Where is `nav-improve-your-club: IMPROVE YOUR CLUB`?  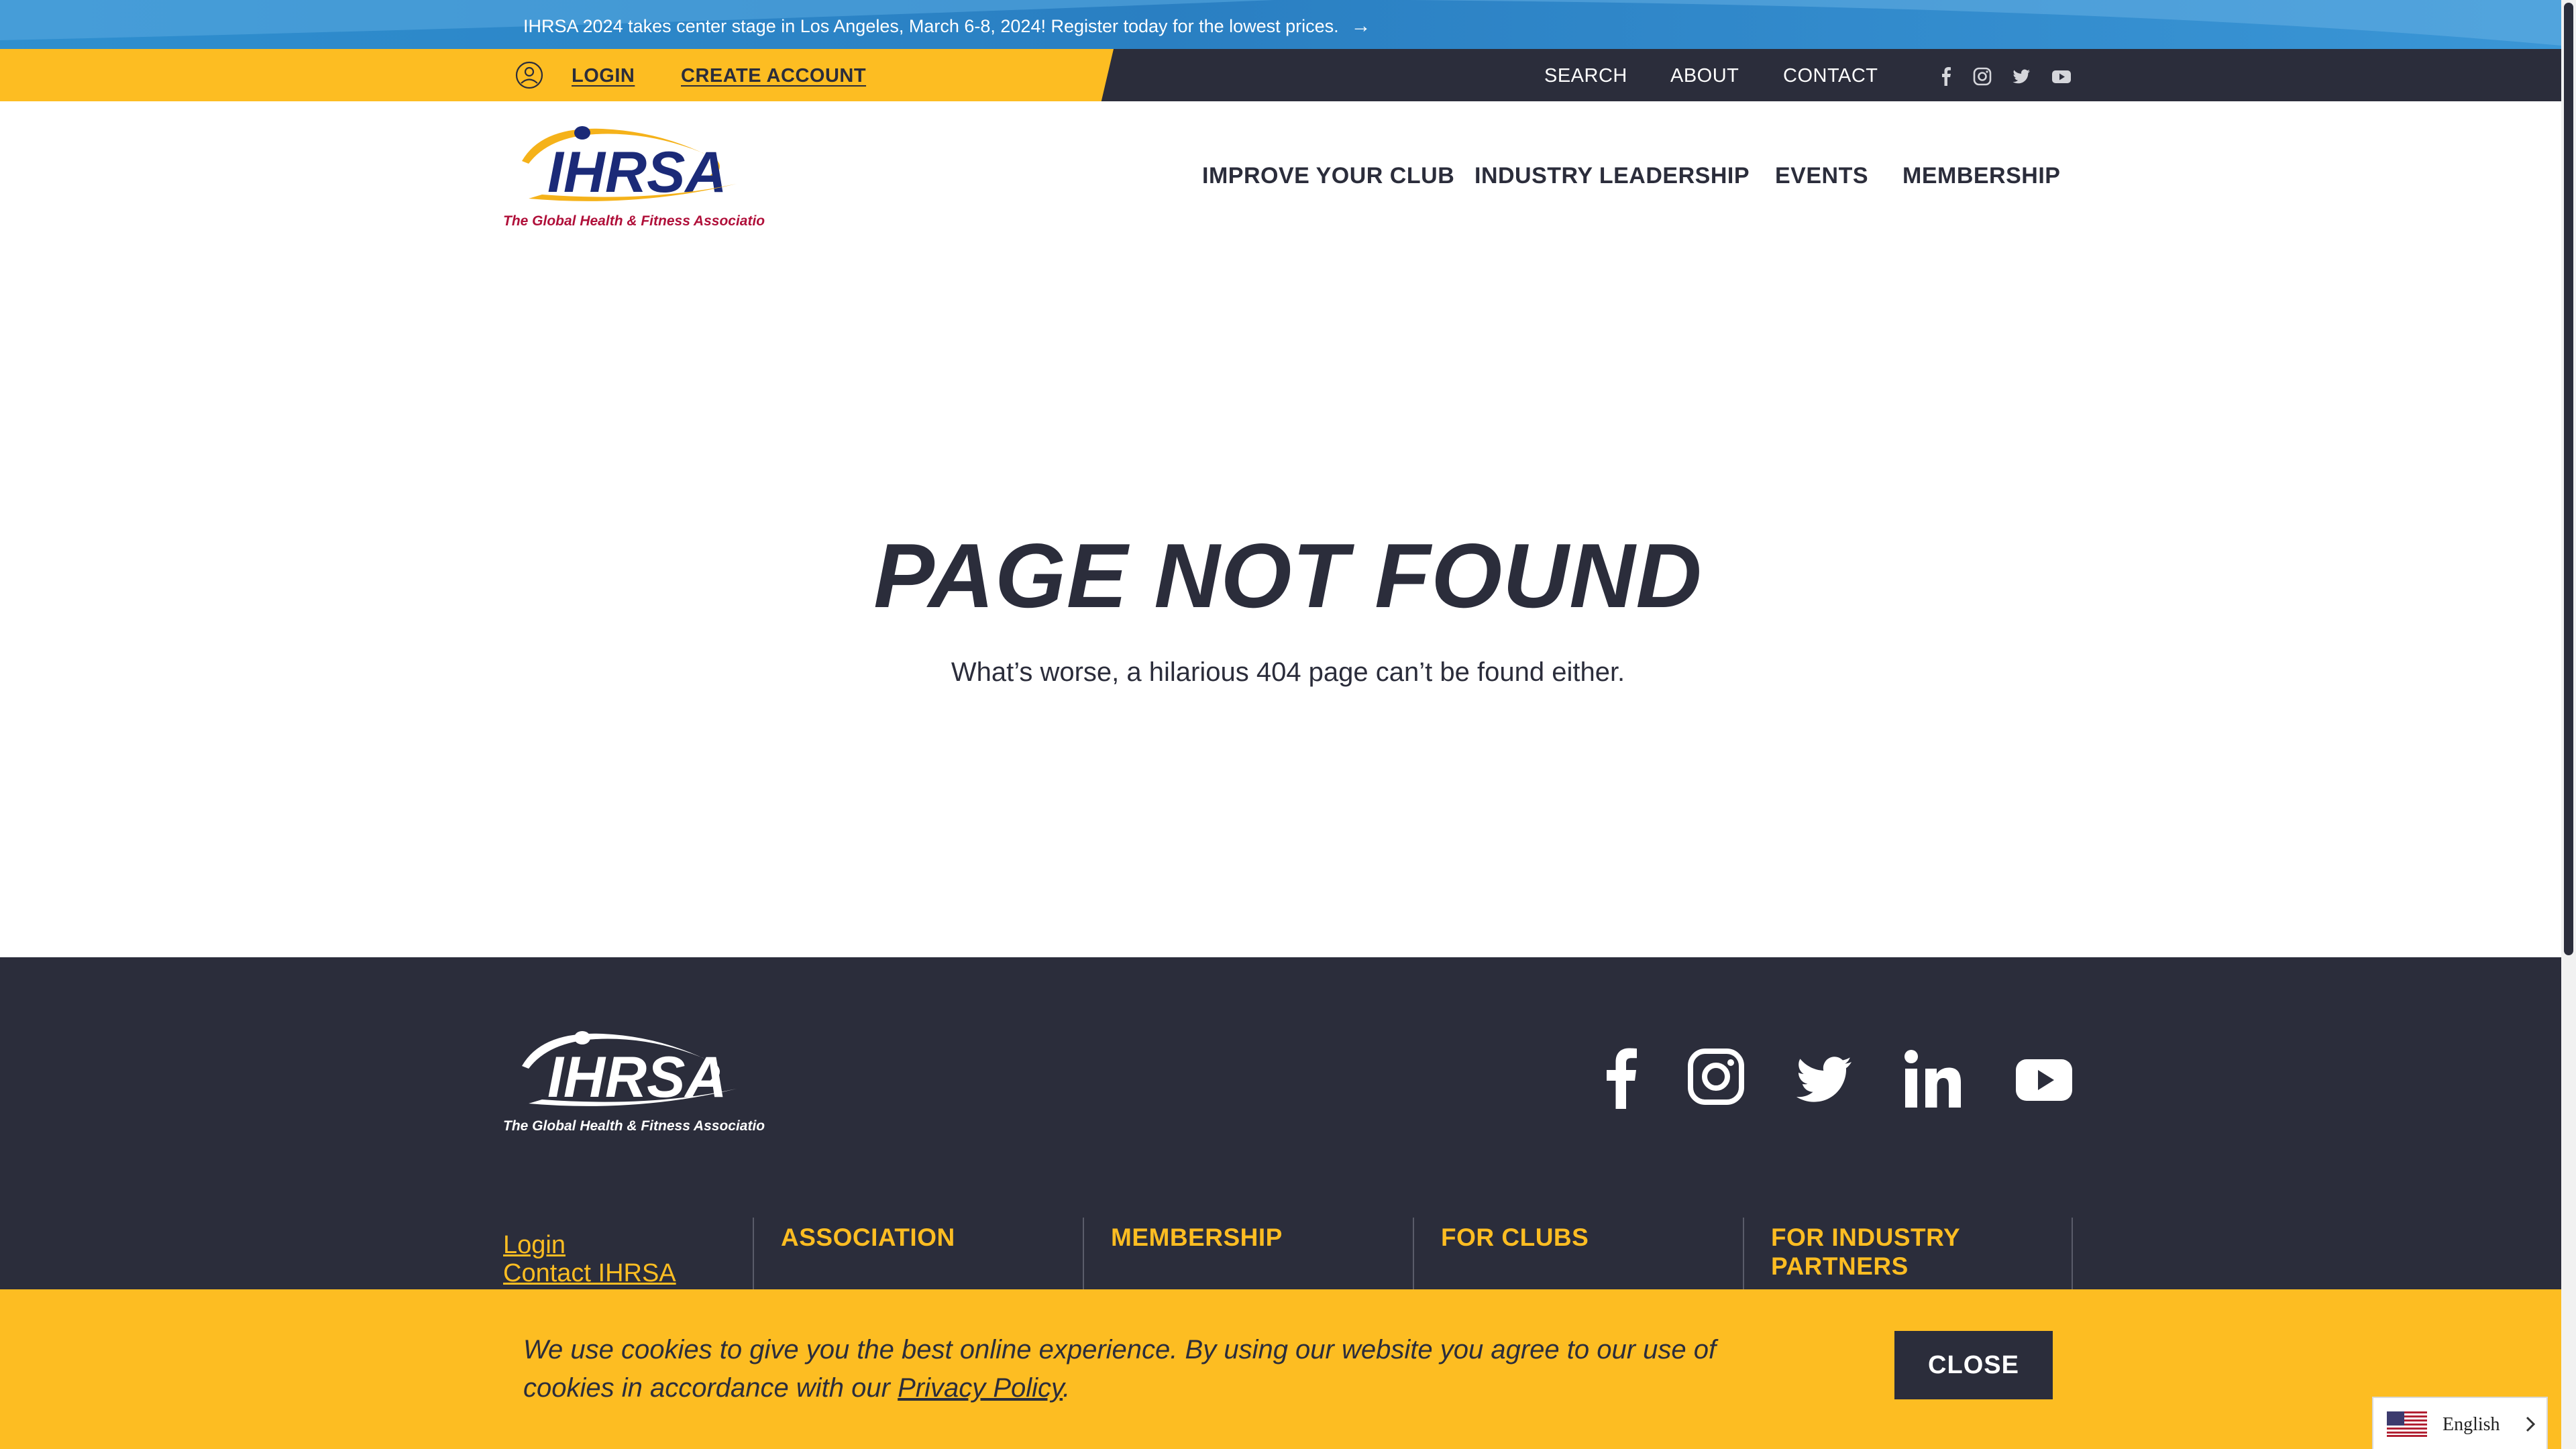 nav-improve-your-club: IMPROVE YOUR CLUB is located at coordinates (1328, 176).